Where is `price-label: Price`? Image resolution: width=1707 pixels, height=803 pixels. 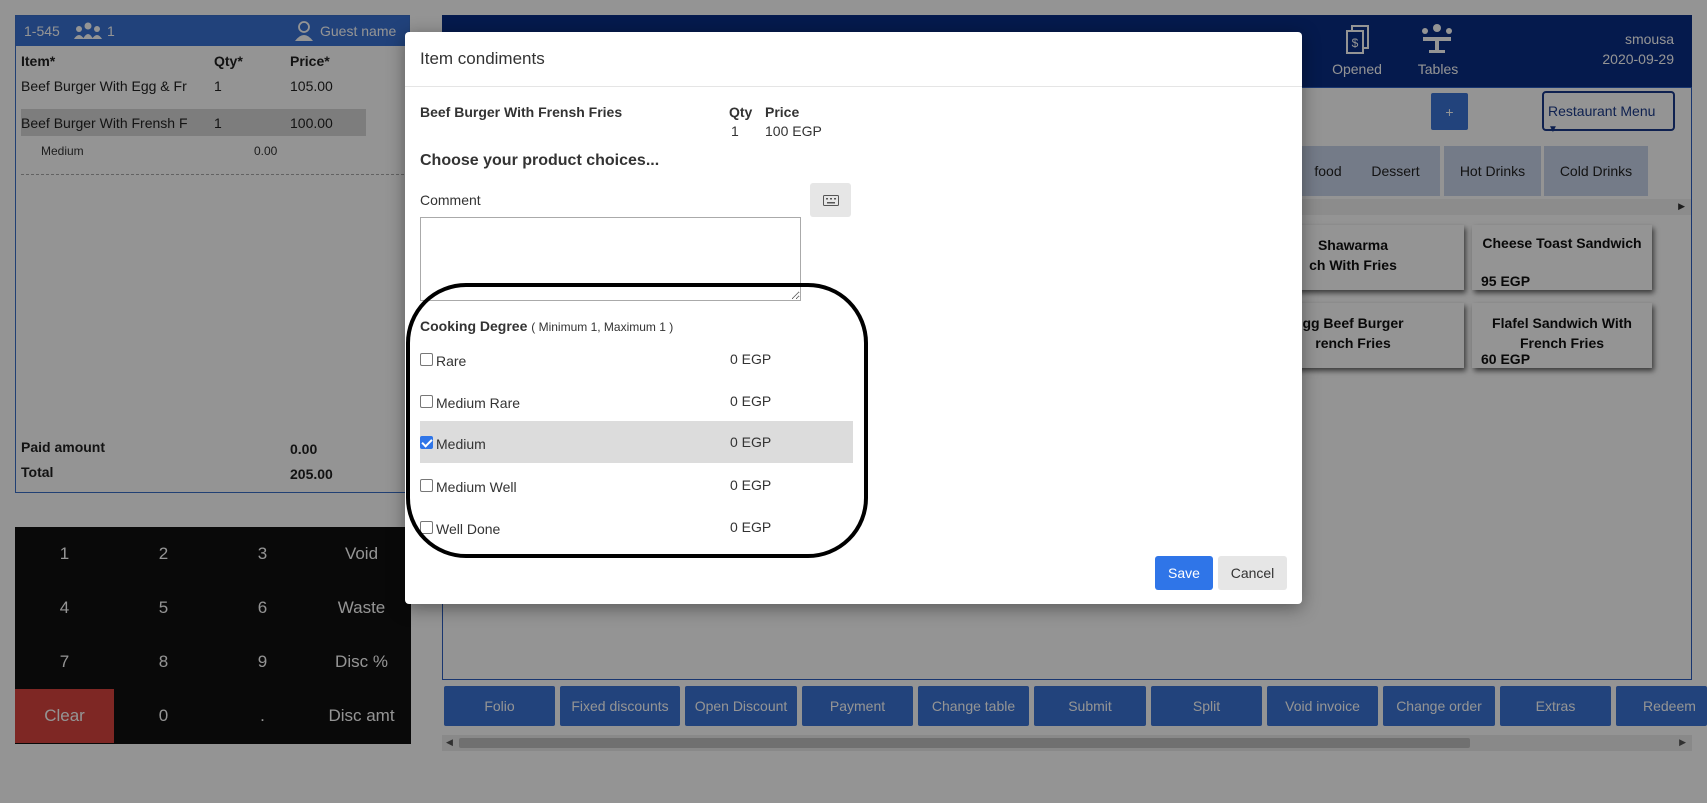
price-label: Price is located at coordinates (782, 112).